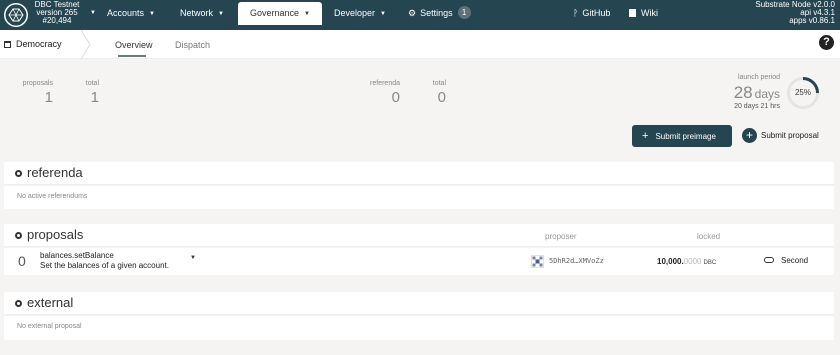  Describe the element at coordinates (419, 303) in the screenshot. I see `external-header: external` at that location.